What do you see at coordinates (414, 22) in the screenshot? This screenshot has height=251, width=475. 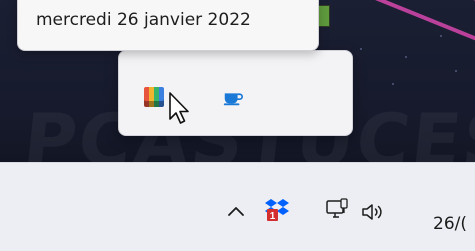 I see `wallpaper-streak-thin` at bounding box center [414, 22].